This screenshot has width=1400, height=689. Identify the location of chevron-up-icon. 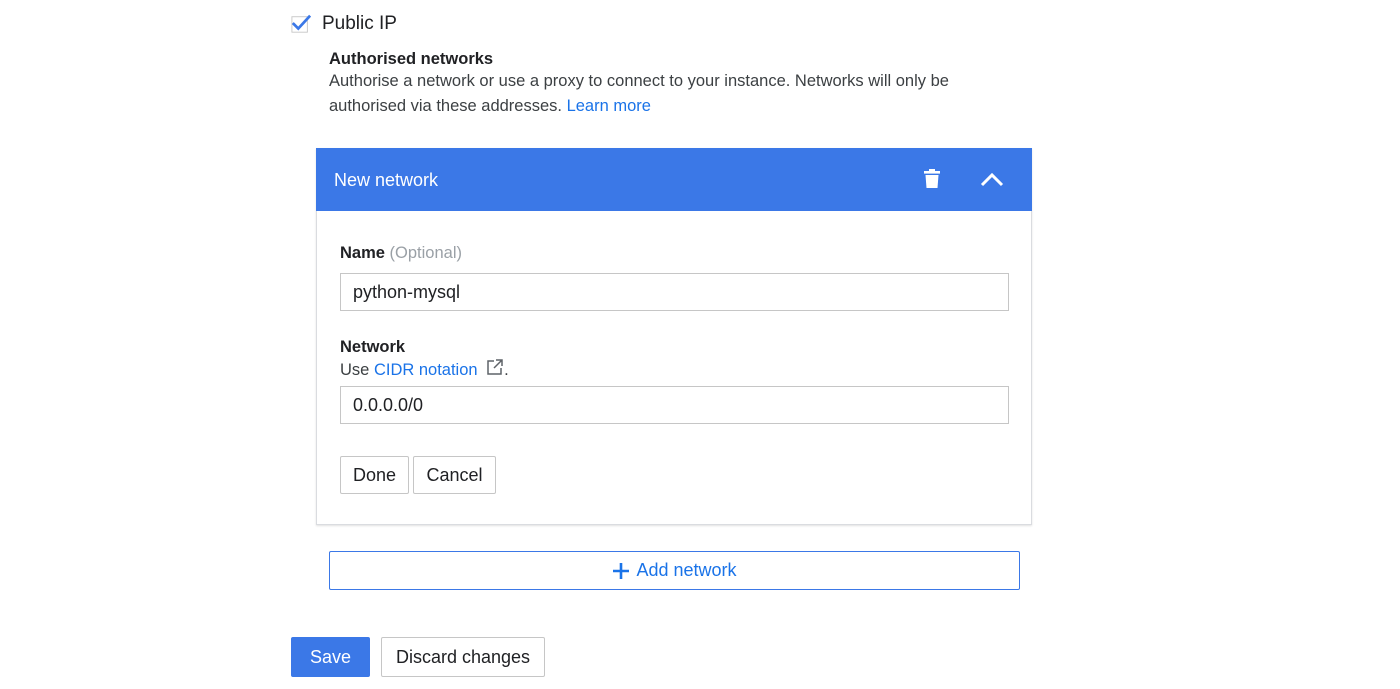
(992, 179).